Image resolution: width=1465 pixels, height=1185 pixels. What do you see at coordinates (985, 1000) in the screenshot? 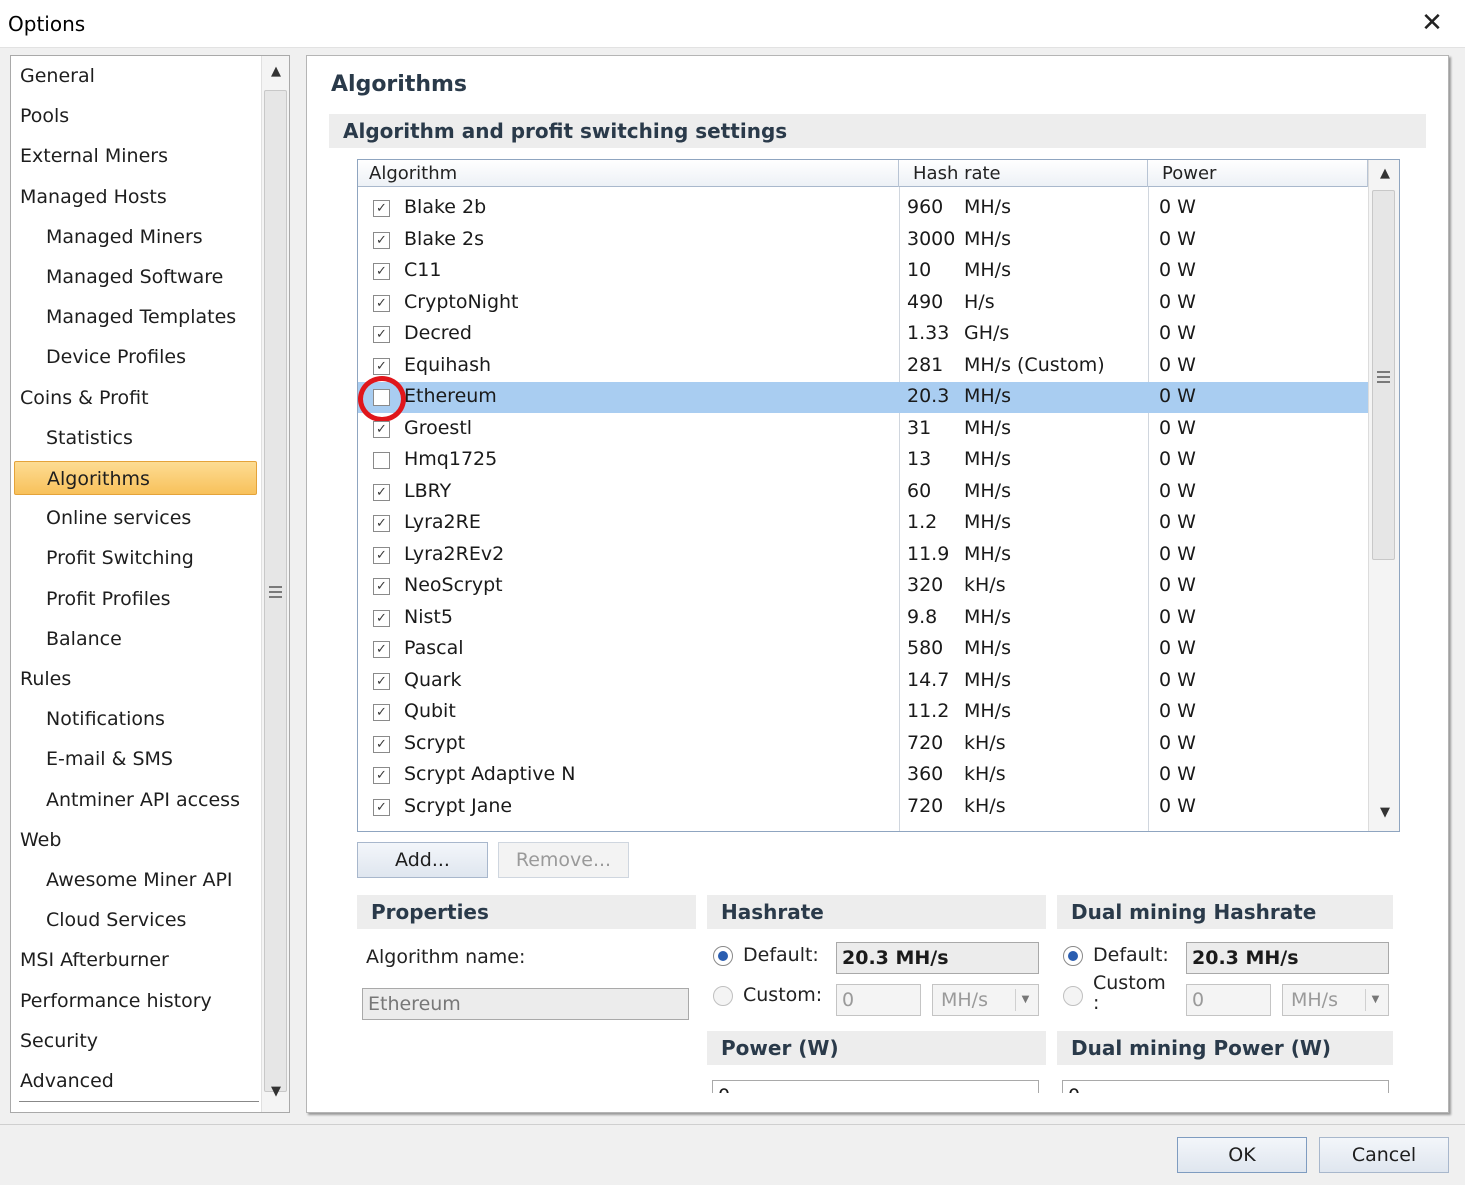
I see `hashrate-unit-select: MH/s ▼` at bounding box center [985, 1000].